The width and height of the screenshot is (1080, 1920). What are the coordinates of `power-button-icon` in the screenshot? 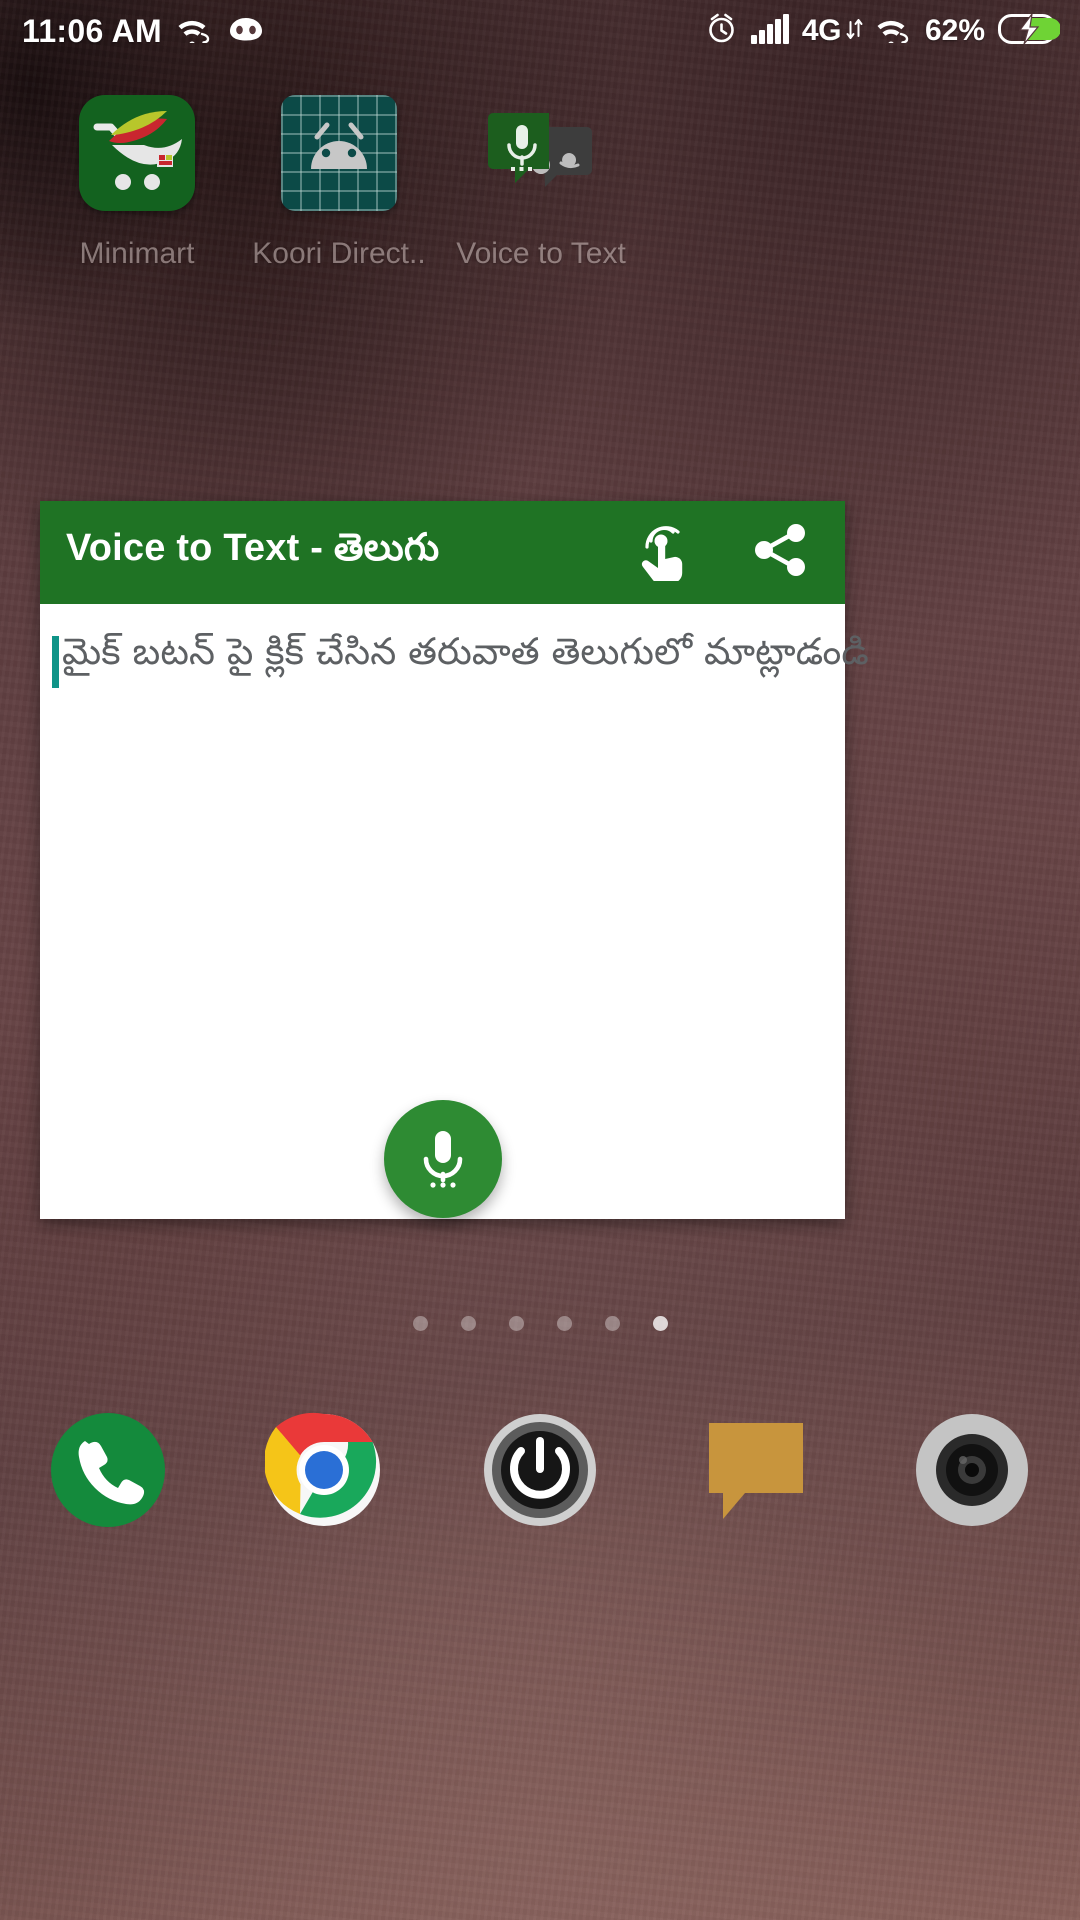 It's located at (540, 1470).